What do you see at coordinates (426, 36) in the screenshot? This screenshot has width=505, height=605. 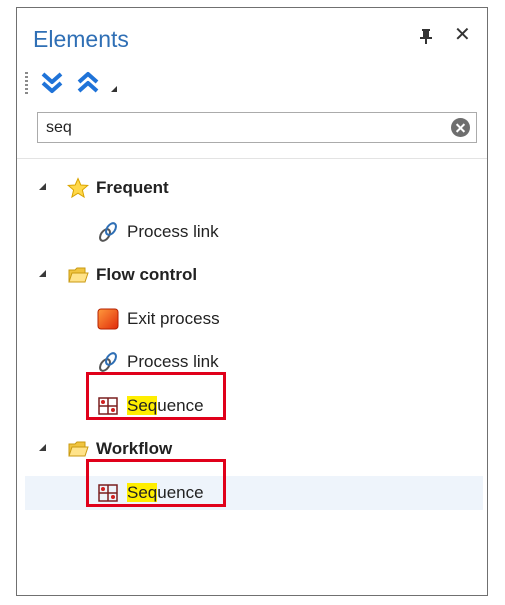 I see `pin-icon` at bounding box center [426, 36].